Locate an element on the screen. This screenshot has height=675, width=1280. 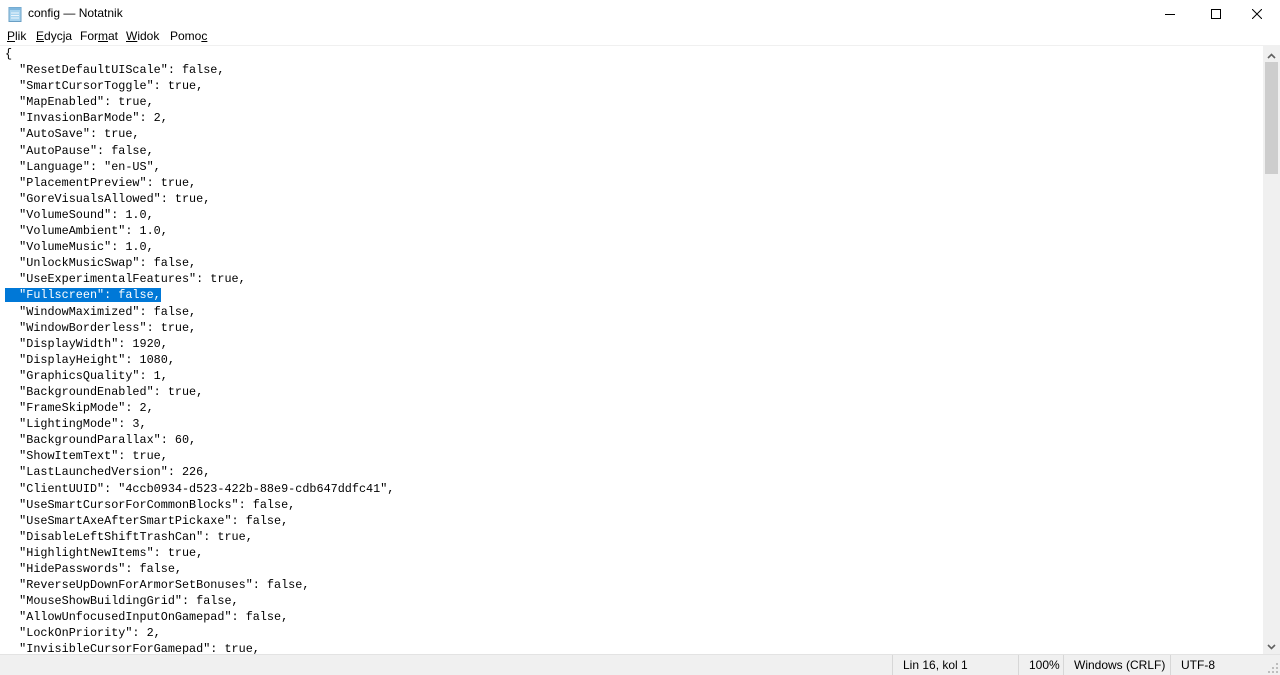
line-text: "AllowUnfocusedInputOnGamepad": false, is located at coordinates (147, 617).